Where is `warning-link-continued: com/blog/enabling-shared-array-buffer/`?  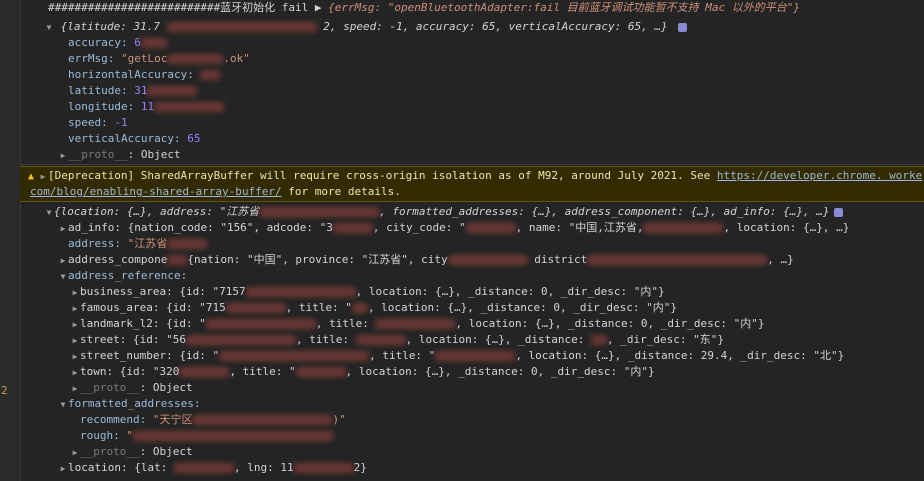
warning-link-continued: com/blog/enabling-shared-array-buffer/ is located at coordinates (156, 191).